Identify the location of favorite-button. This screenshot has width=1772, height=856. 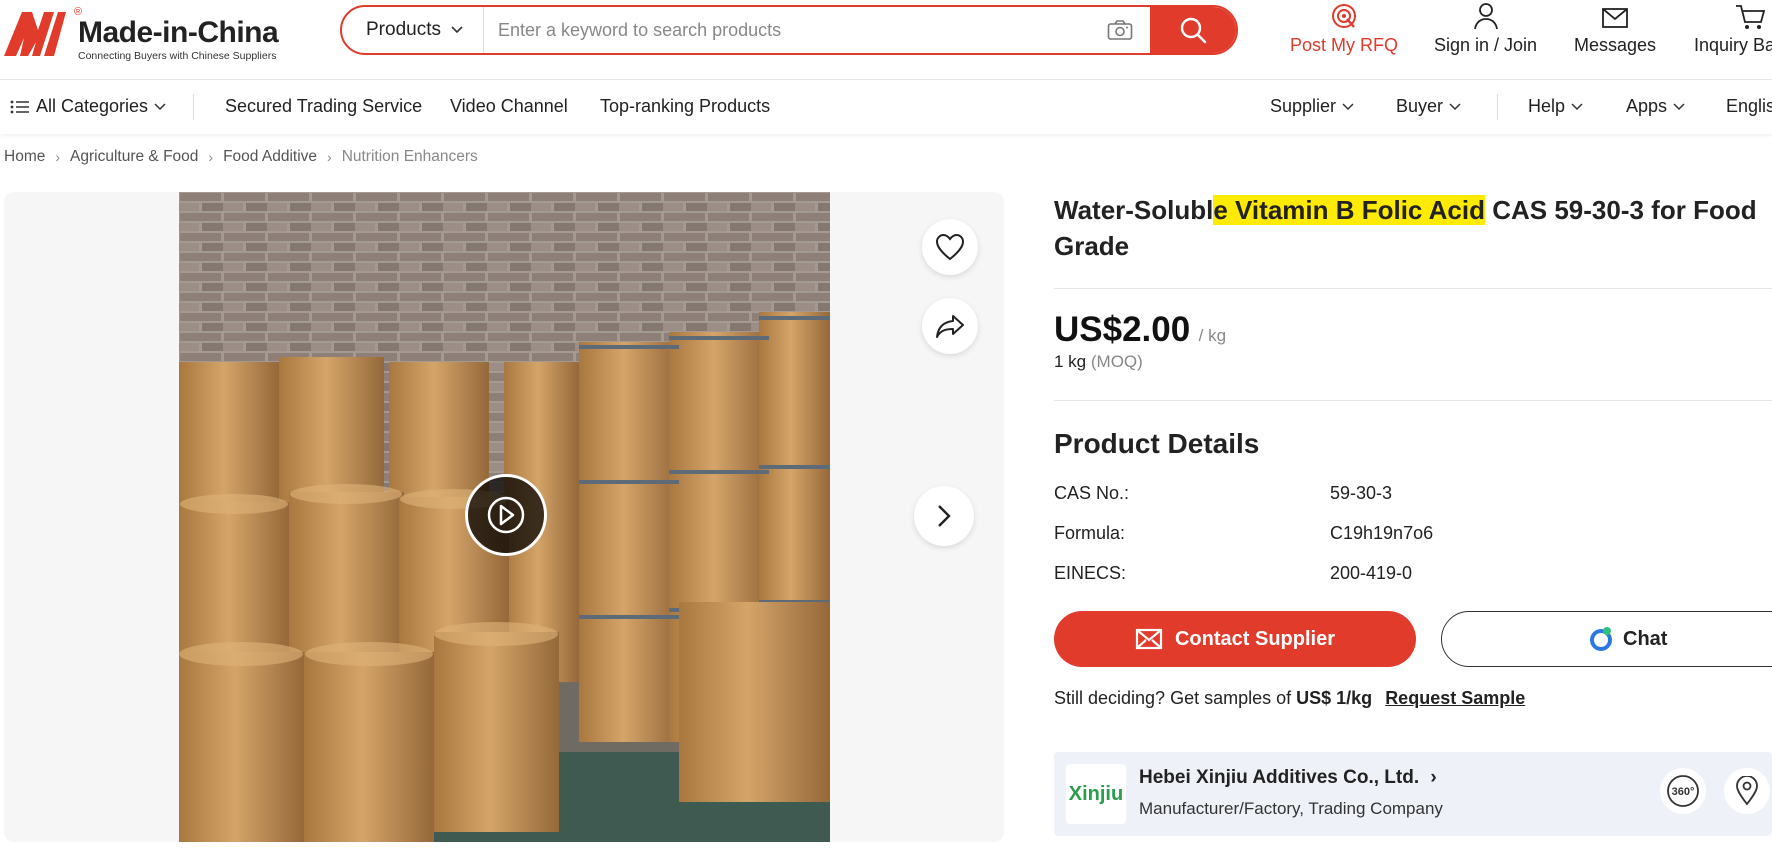
(950, 247).